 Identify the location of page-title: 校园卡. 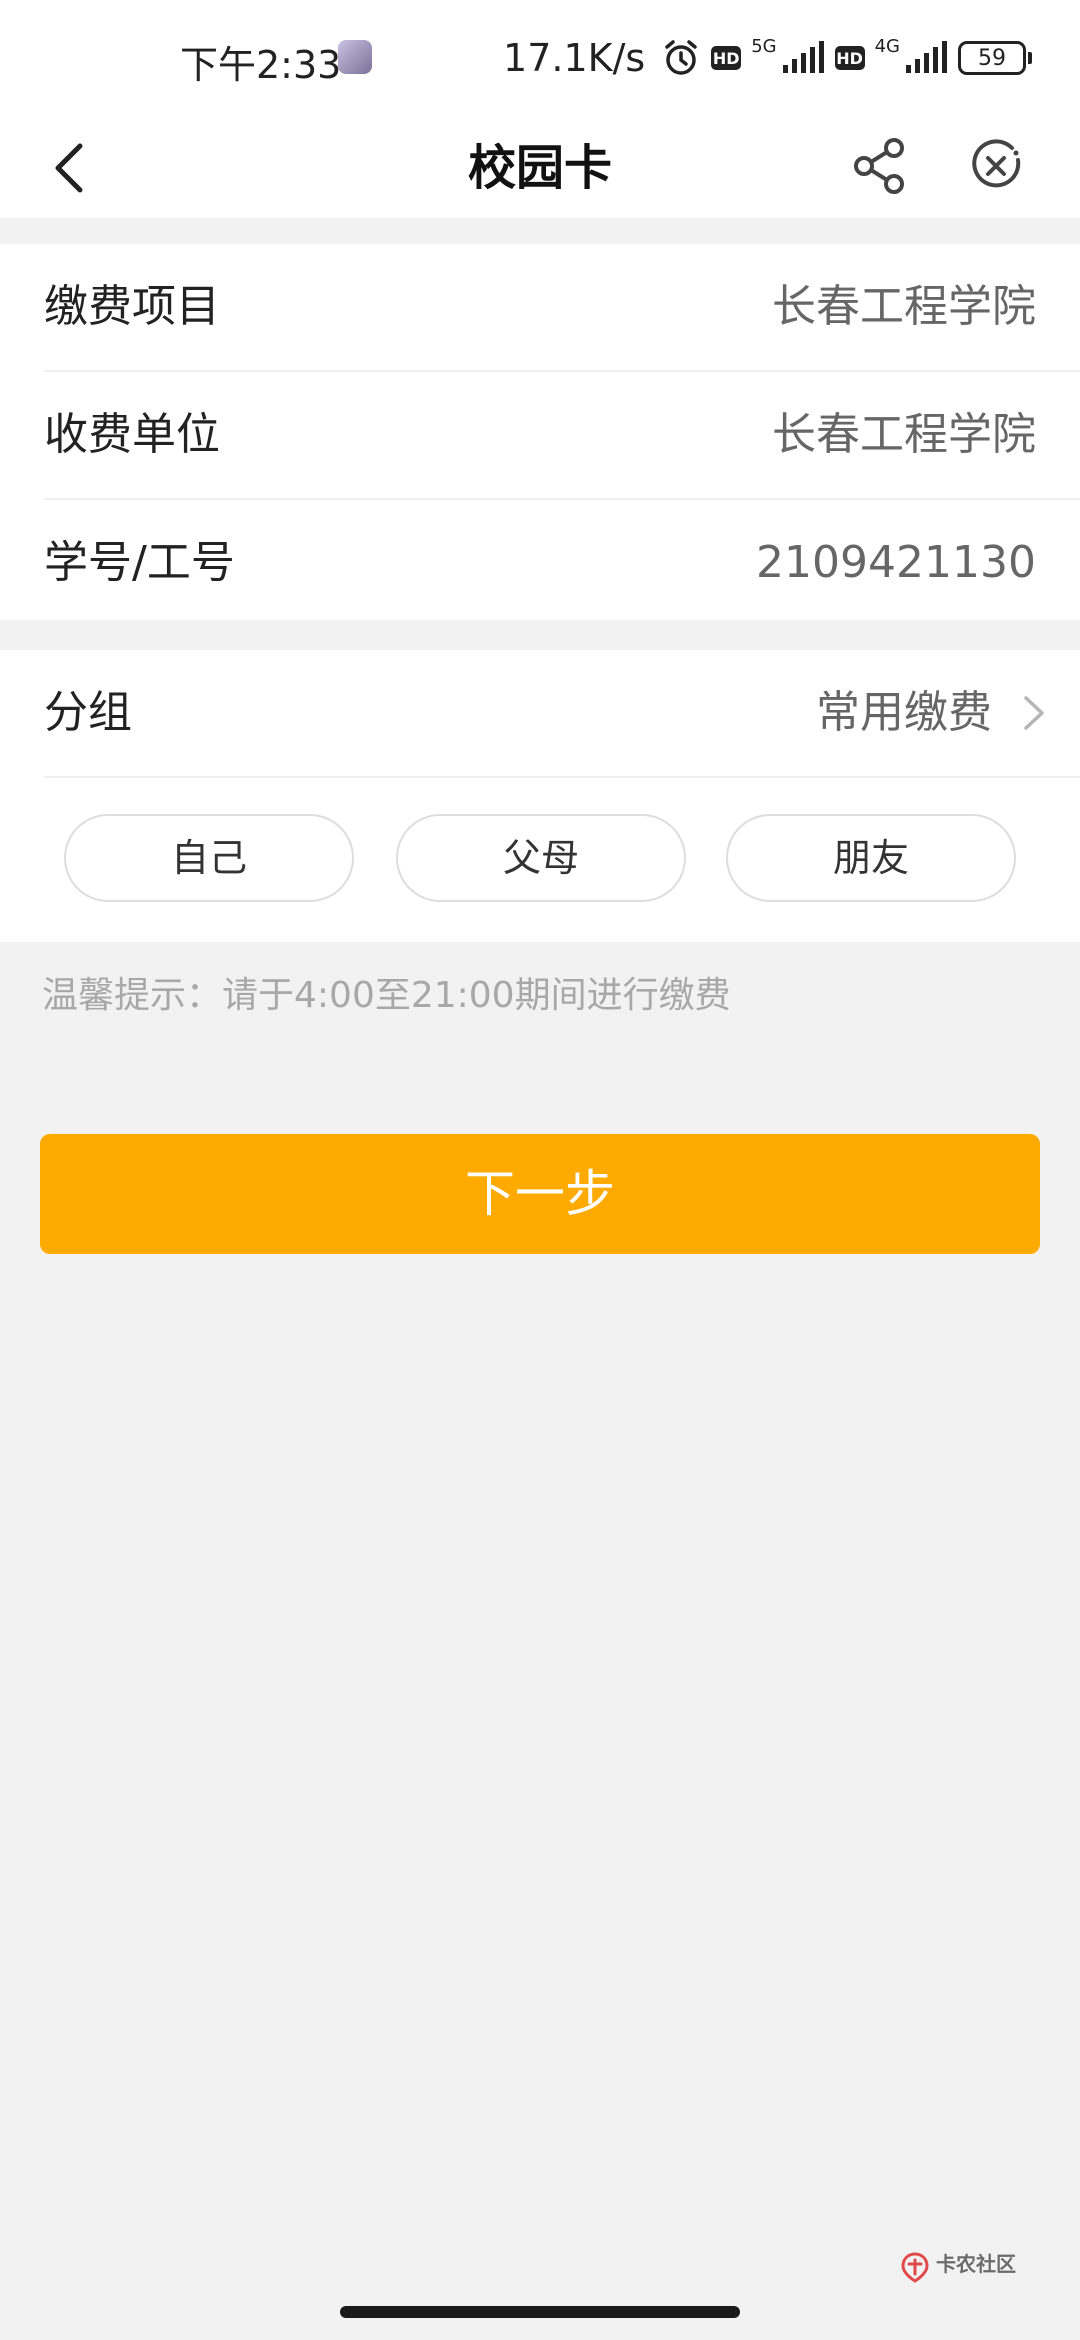
(539, 168).